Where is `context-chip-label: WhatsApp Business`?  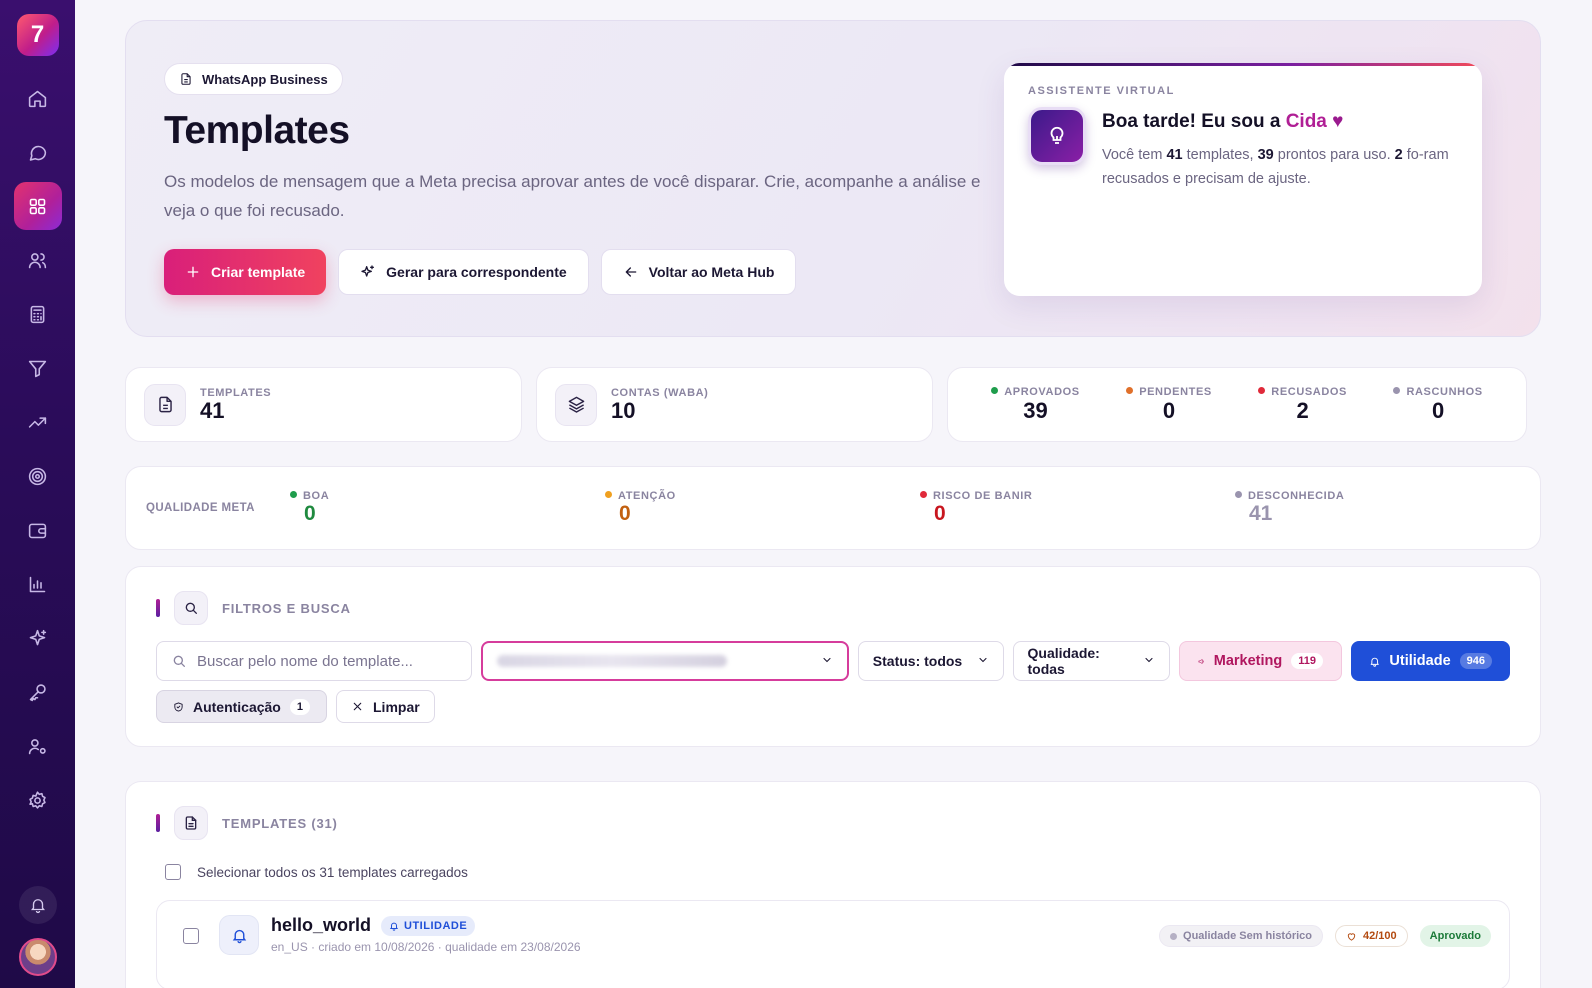
context-chip-label: WhatsApp Business is located at coordinates (265, 79).